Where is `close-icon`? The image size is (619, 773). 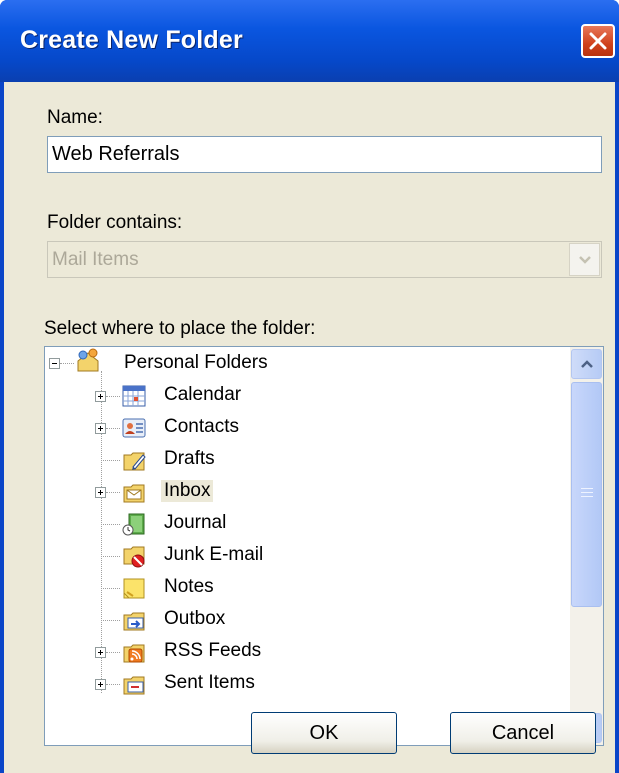 close-icon is located at coordinates (598, 41).